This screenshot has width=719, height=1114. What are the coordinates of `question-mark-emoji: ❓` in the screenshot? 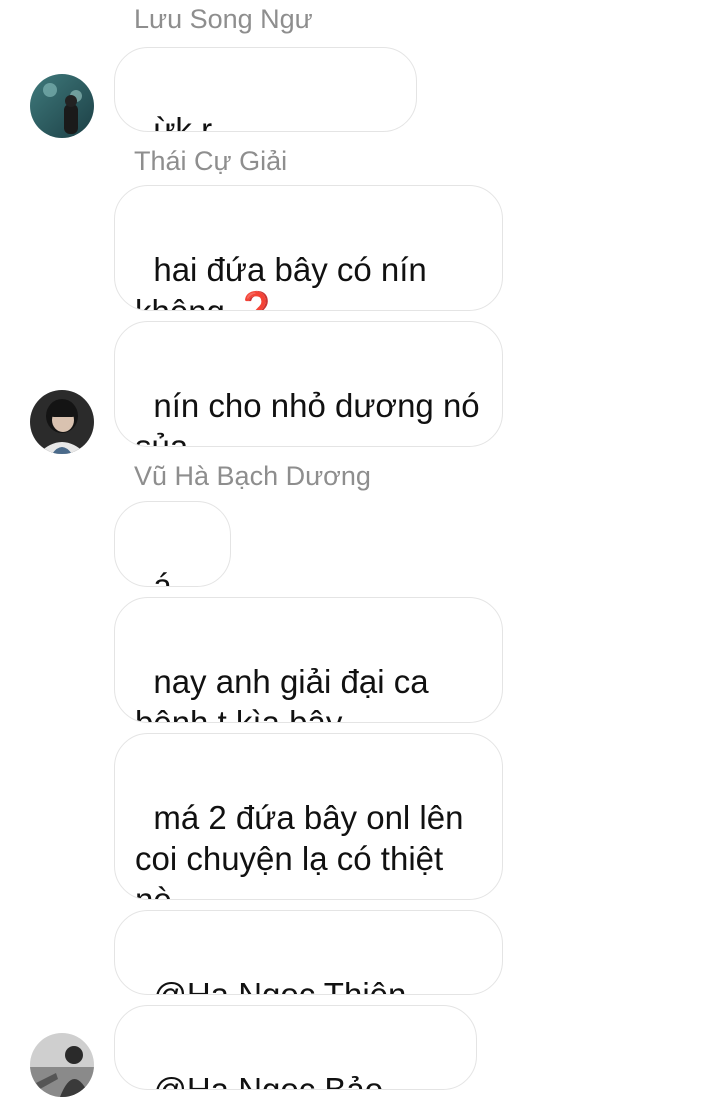 It's located at (256, 300).